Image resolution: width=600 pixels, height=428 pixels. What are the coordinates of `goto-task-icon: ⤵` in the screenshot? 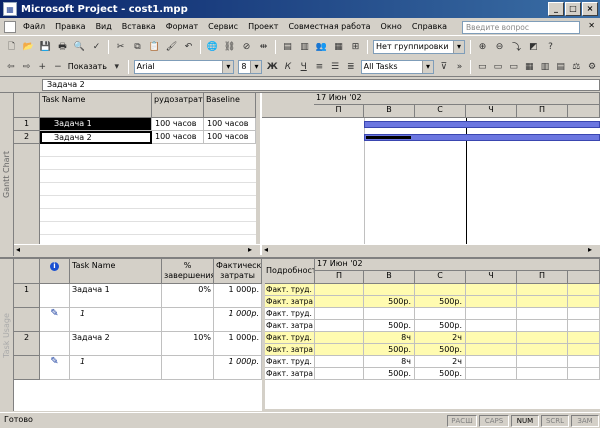 It's located at (516, 46).